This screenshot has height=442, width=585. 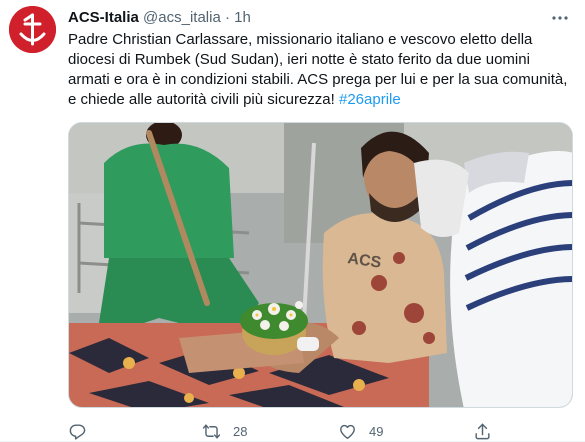 I want to click on share-icon, so click(x=482, y=431).